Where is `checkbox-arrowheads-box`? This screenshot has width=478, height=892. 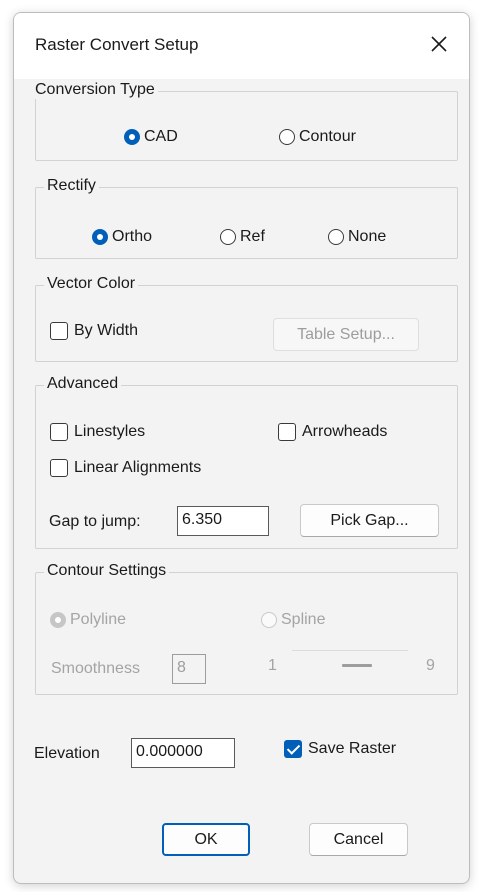
checkbox-arrowheads-box is located at coordinates (287, 432).